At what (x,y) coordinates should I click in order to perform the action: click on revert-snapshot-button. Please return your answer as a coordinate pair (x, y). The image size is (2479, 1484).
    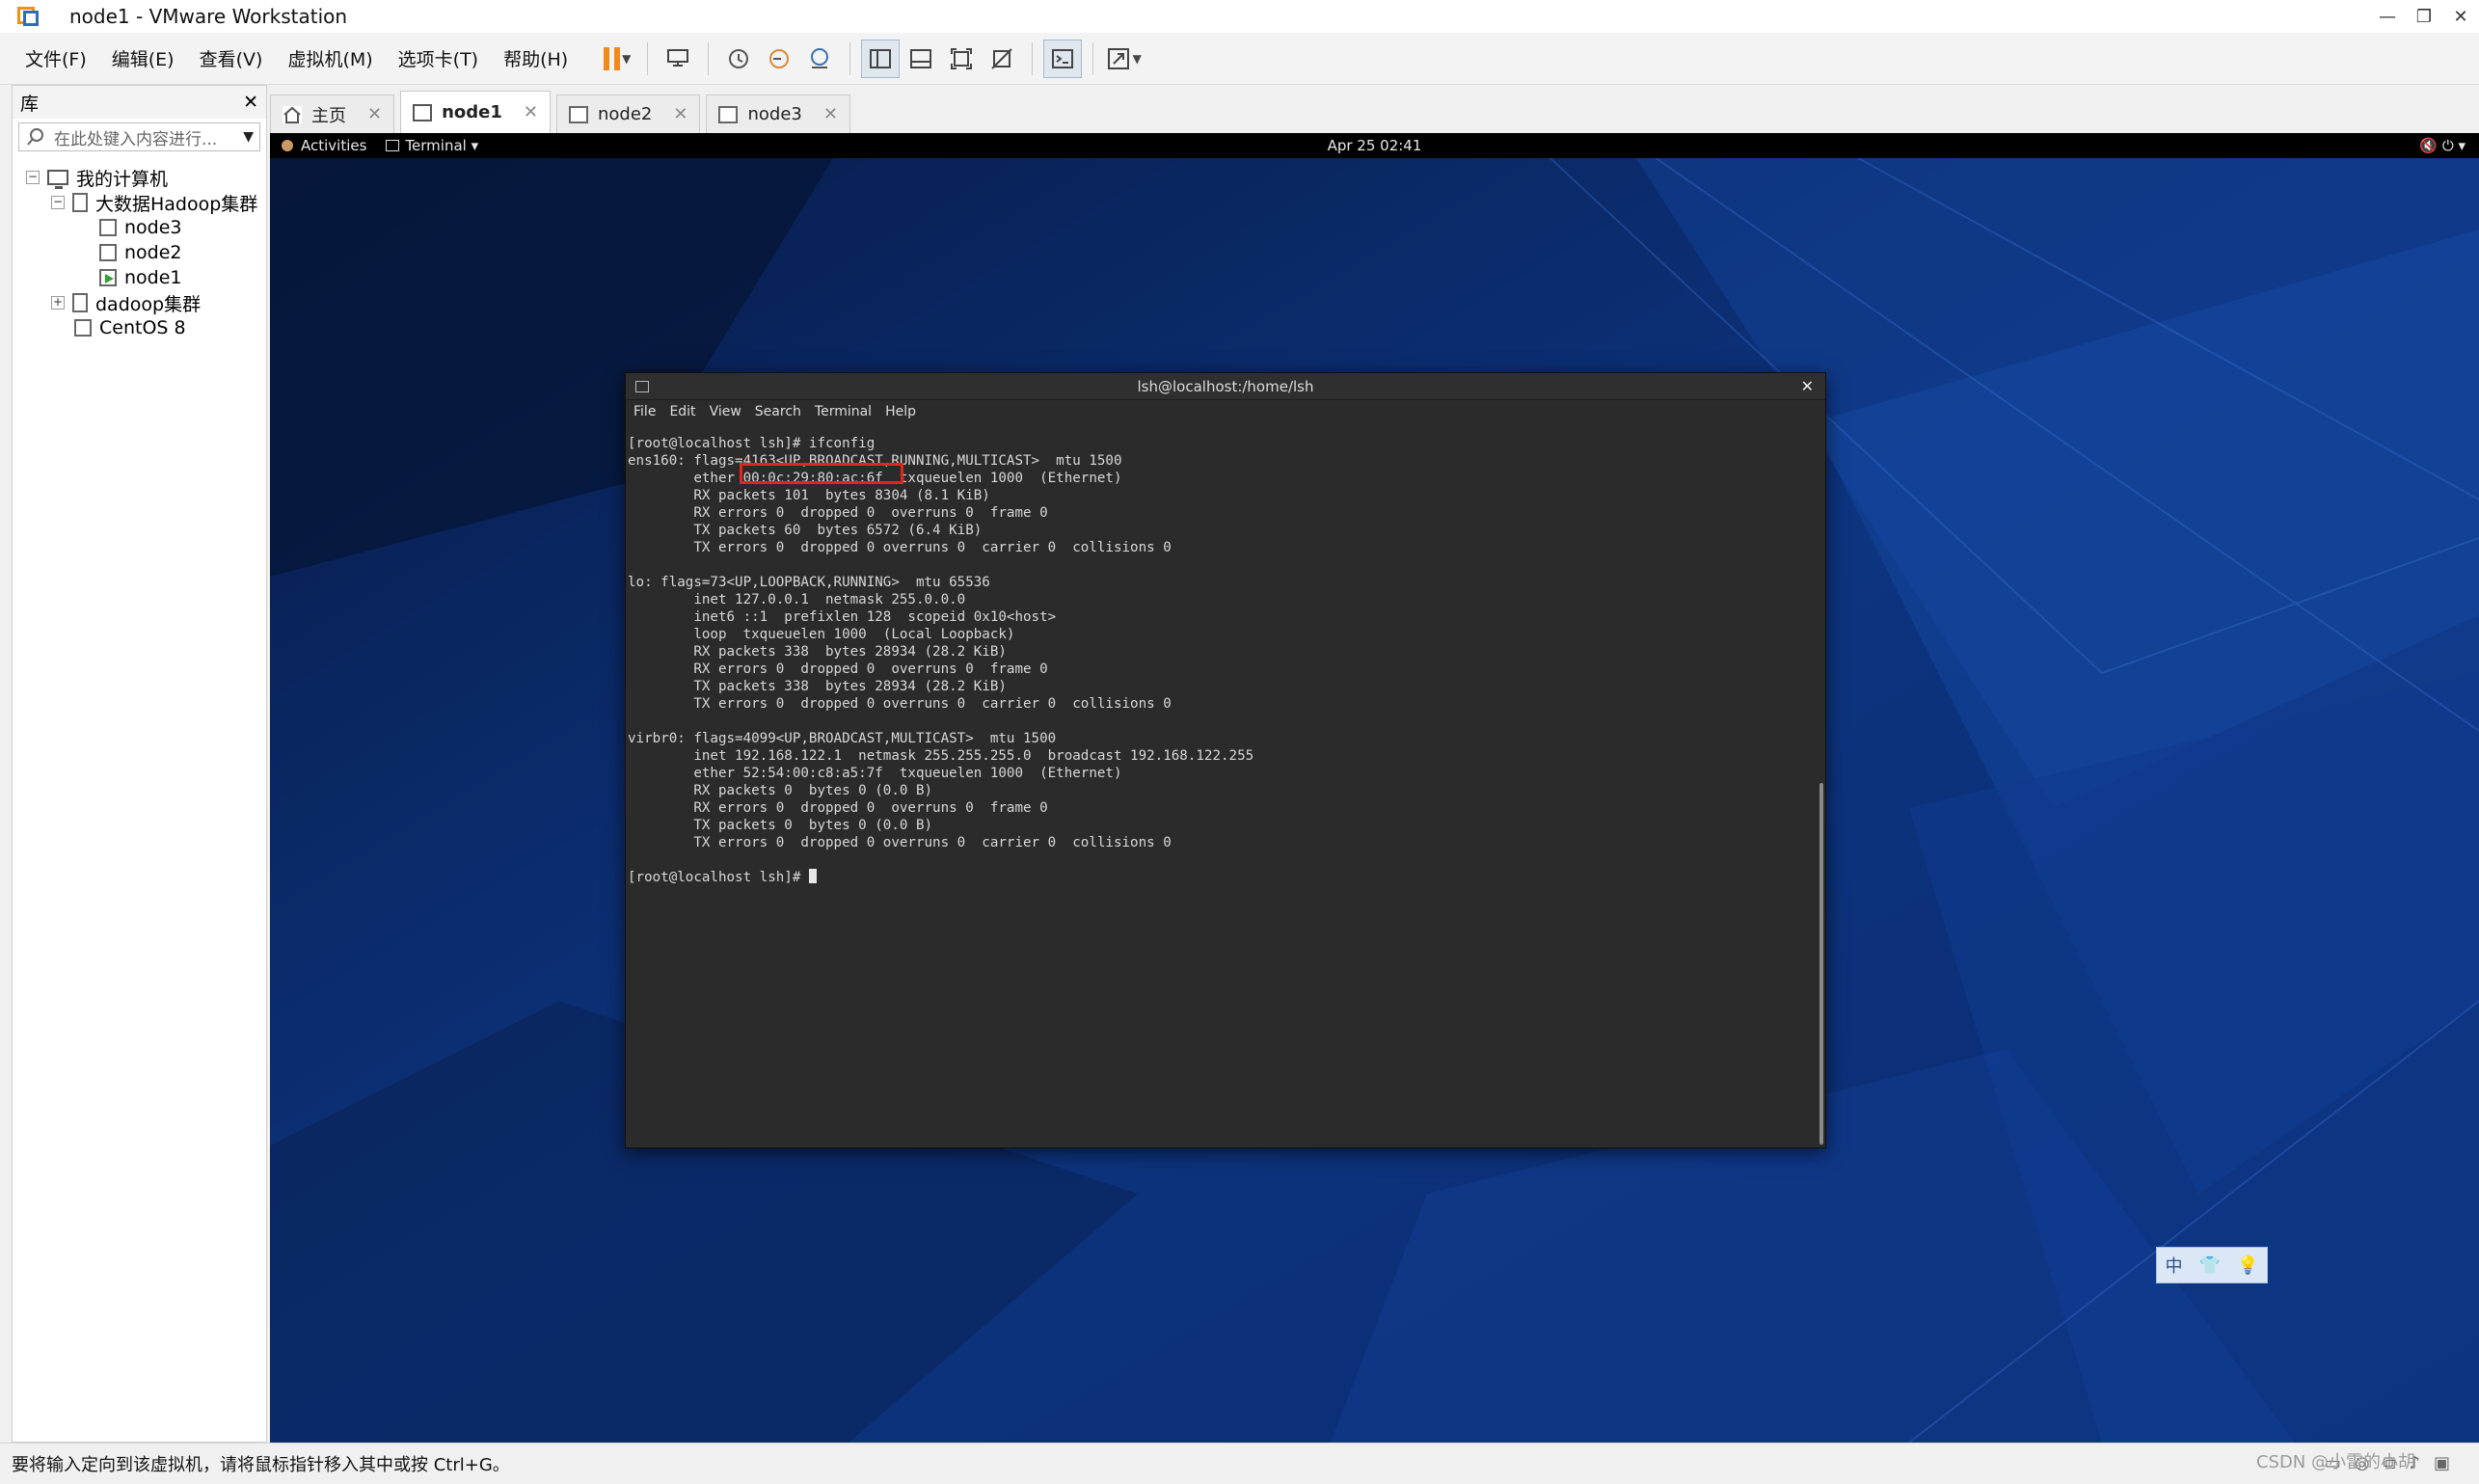
    Looking at the image, I should click on (779, 59).